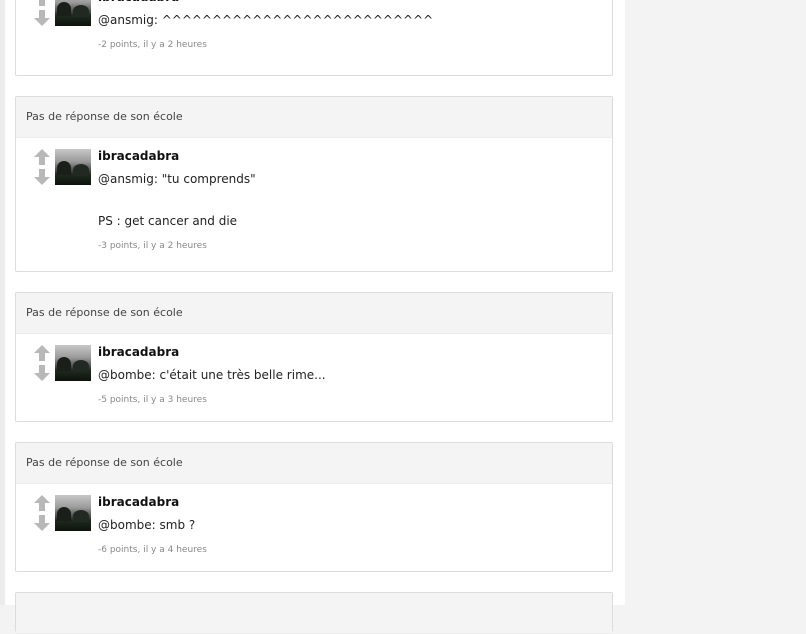  I want to click on comment-text: @bombe: smb ?, so click(147, 525).